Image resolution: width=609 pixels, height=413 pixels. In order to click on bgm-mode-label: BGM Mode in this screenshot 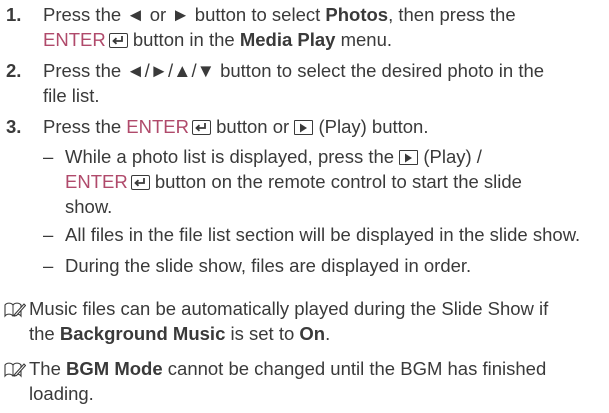, I will do `click(114, 368)`.